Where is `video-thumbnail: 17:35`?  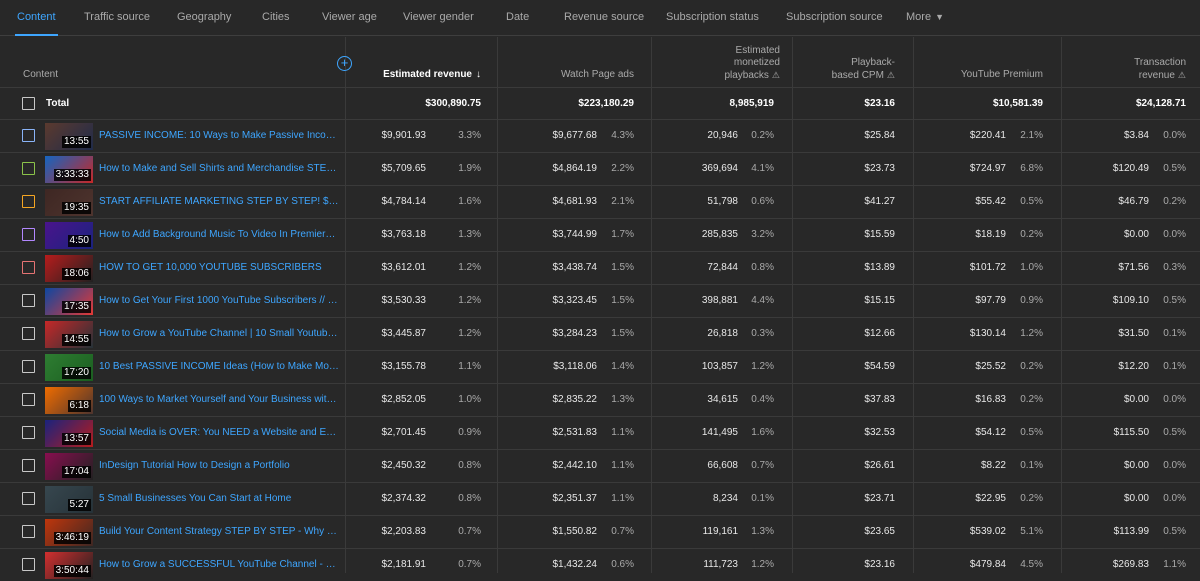 video-thumbnail: 17:35 is located at coordinates (69, 301).